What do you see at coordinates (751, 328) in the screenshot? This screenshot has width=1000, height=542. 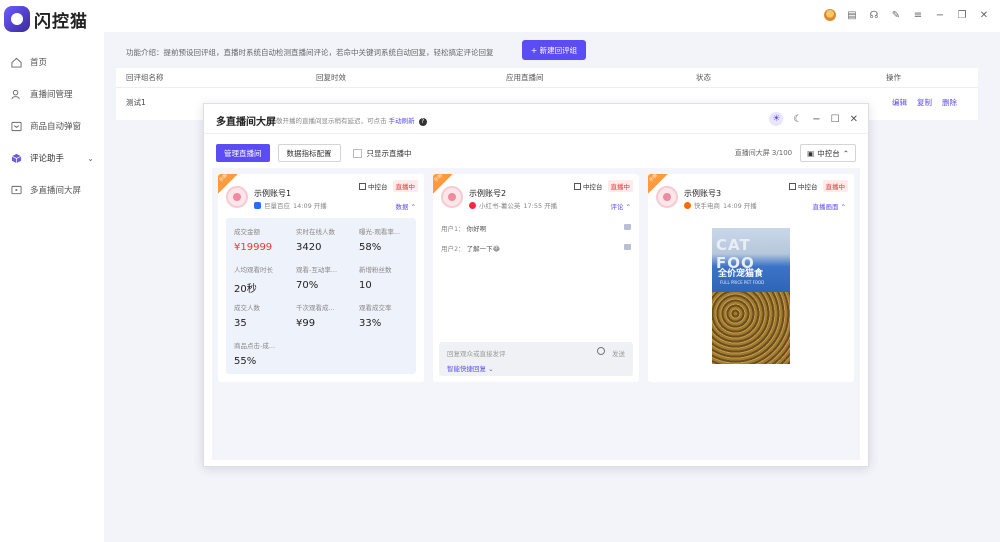 I see `pet-food-pile` at bounding box center [751, 328].